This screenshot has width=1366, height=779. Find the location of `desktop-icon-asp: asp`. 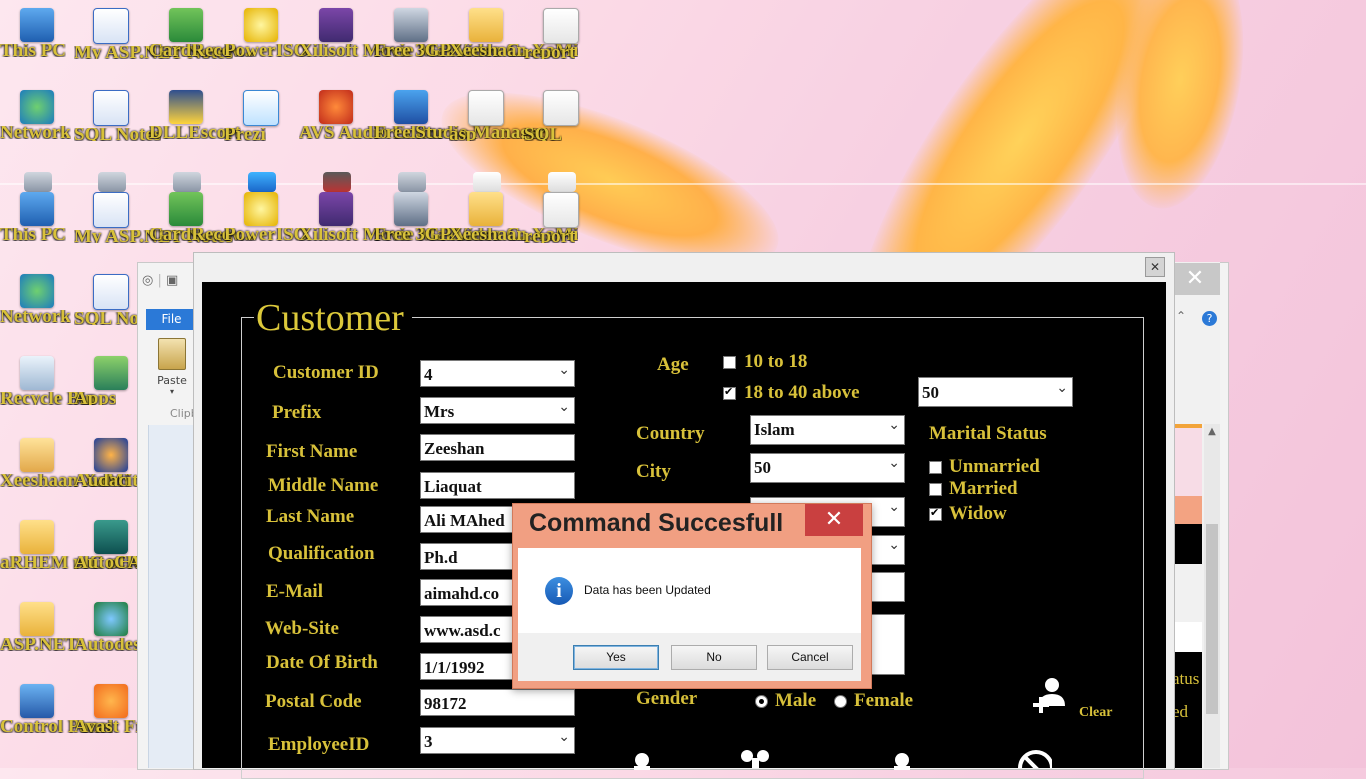

desktop-icon-asp: asp is located at coordinates (486, 115).